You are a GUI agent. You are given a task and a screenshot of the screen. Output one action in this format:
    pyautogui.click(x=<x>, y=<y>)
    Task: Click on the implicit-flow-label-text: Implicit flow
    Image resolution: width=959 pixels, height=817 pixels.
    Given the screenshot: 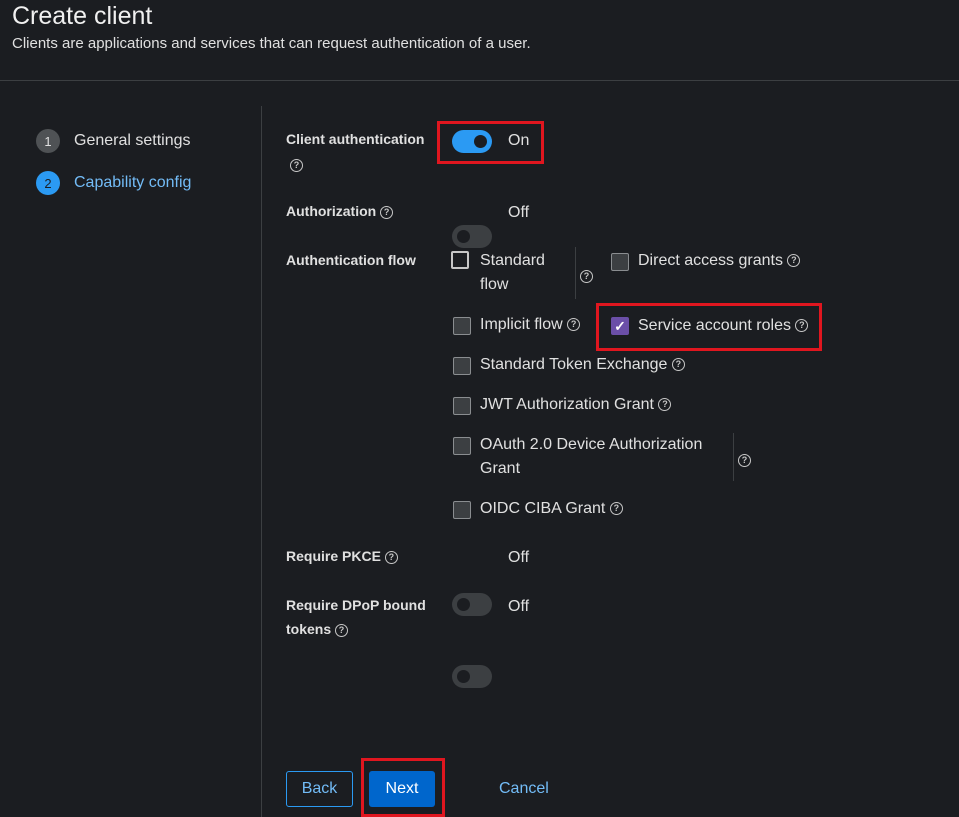 What is the action you would take?
    pyautogui.click(x=521, y=324)
    